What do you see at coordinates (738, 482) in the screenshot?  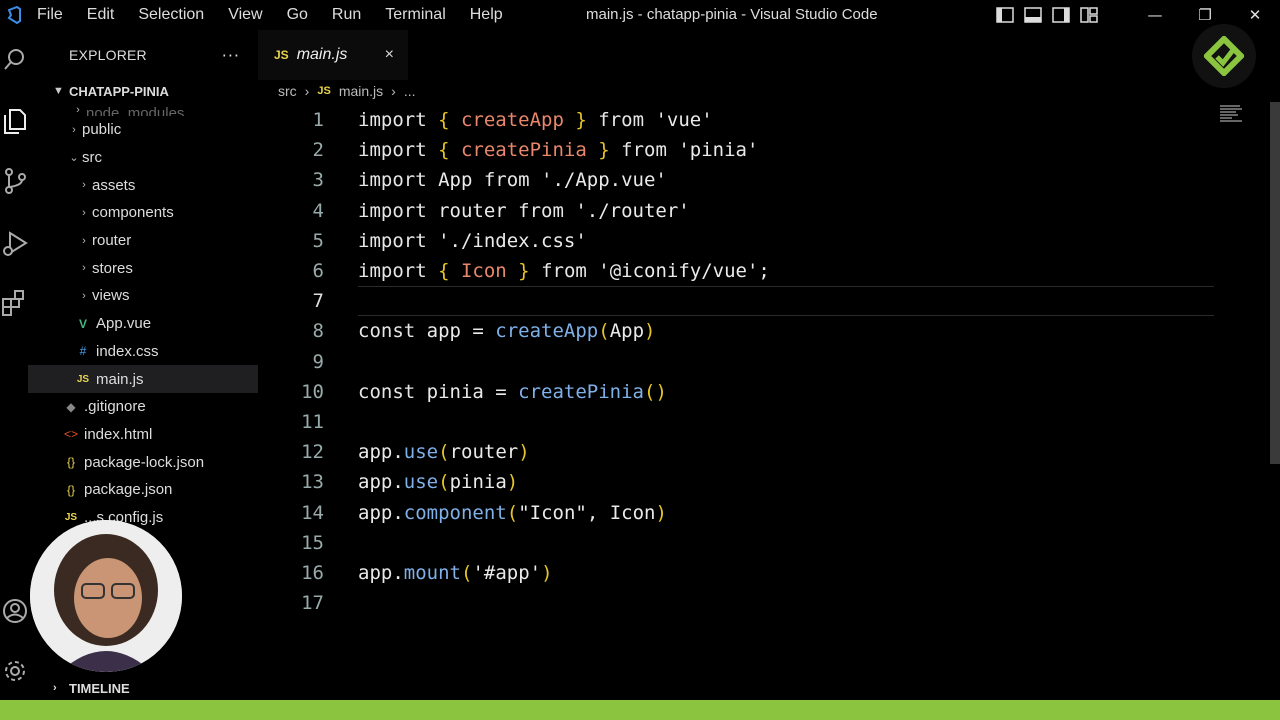 I see `code-line: 13 app.use(pinia)` at bounding box center [738, 482].